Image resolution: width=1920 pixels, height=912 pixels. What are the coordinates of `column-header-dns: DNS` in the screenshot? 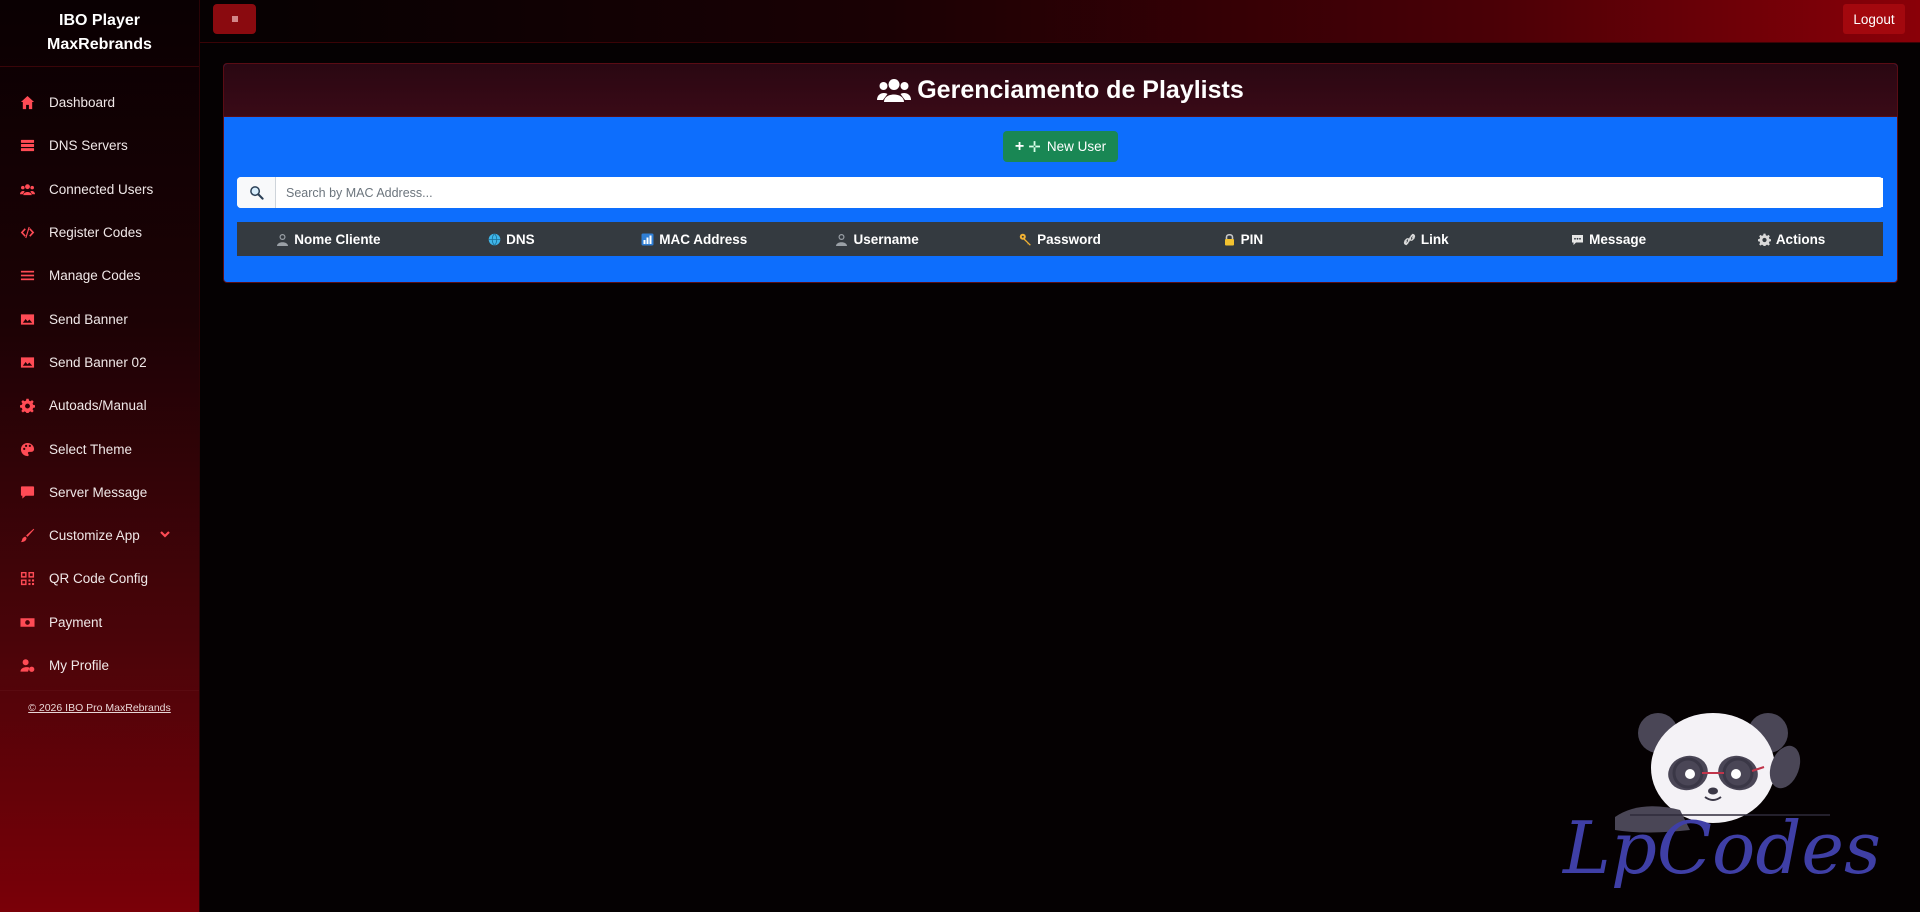 It's located at (511, 239).